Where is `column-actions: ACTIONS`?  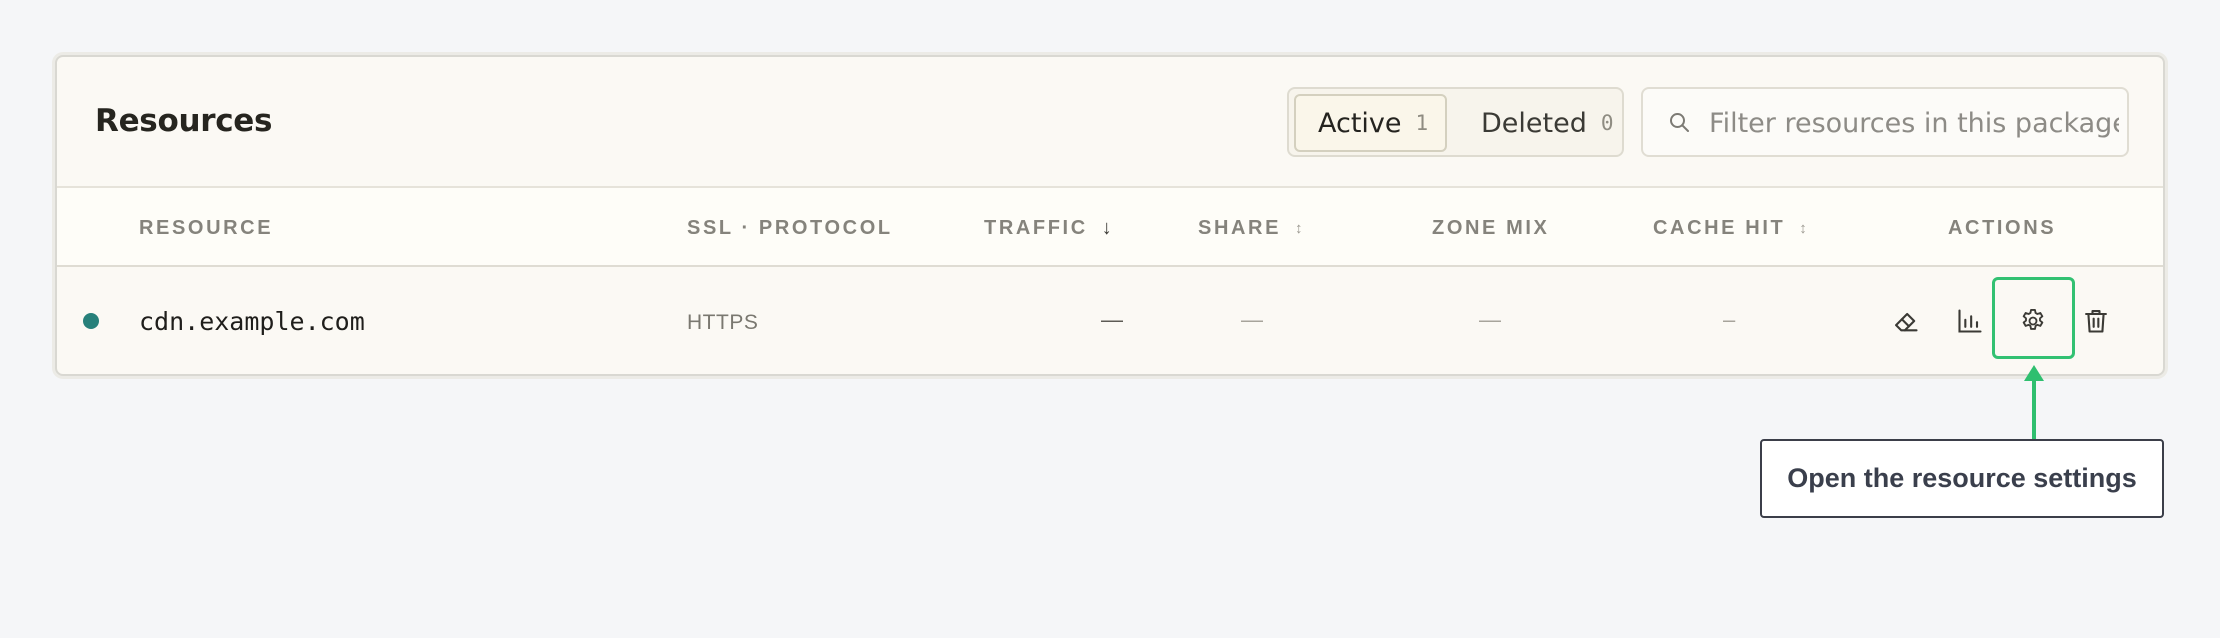 column-actions: ACTIONS is located at coordinates (2002, 228).